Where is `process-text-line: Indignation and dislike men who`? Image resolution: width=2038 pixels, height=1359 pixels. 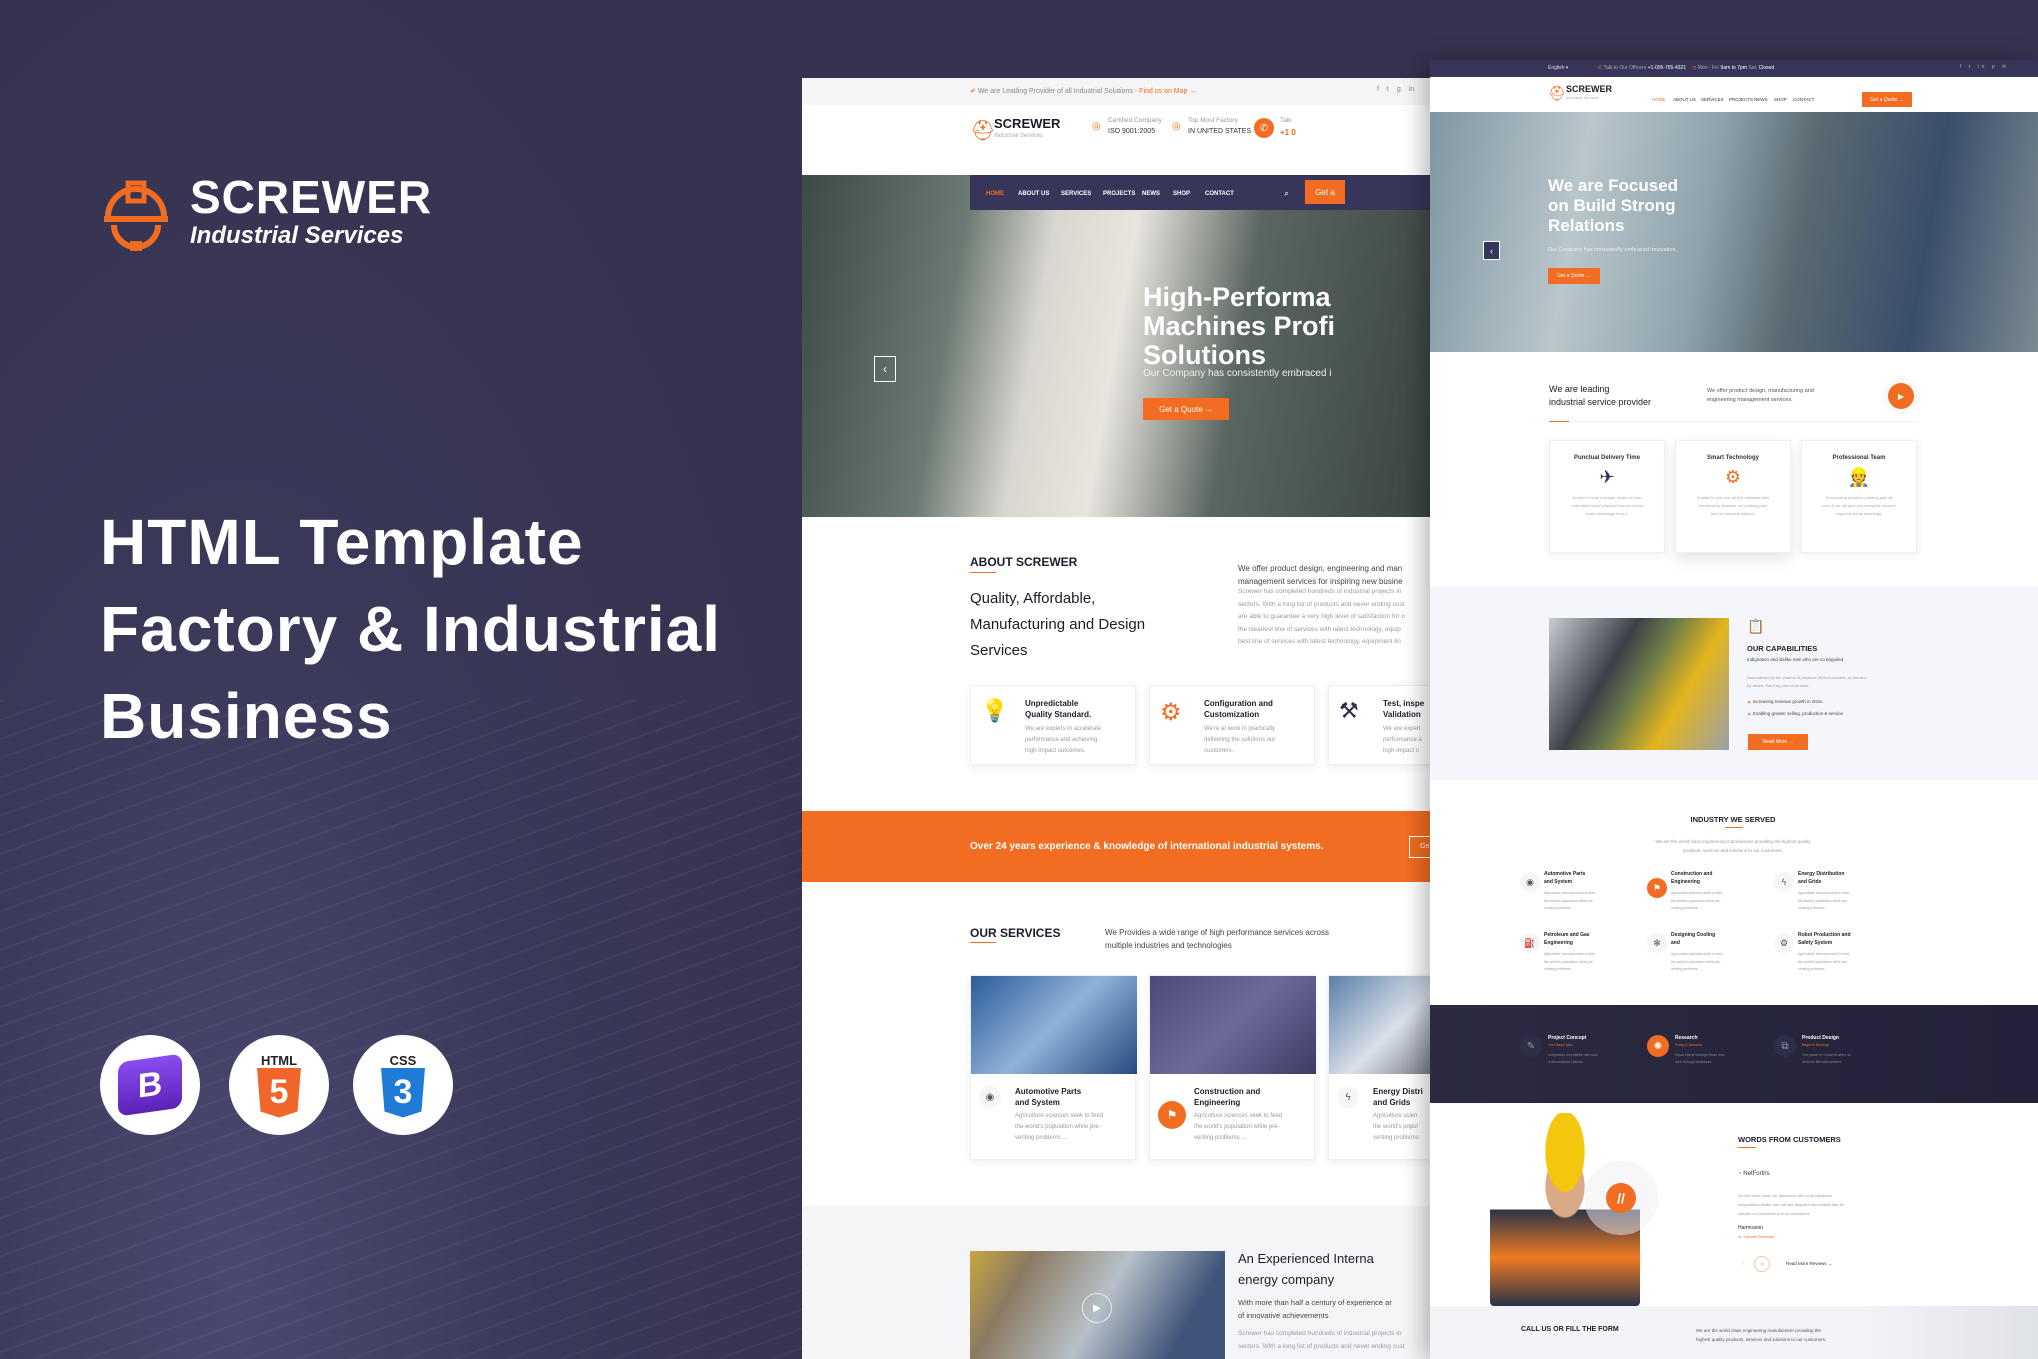 process-text-line: Indignation and dislike men who is located at coordinates (1573, 1055).